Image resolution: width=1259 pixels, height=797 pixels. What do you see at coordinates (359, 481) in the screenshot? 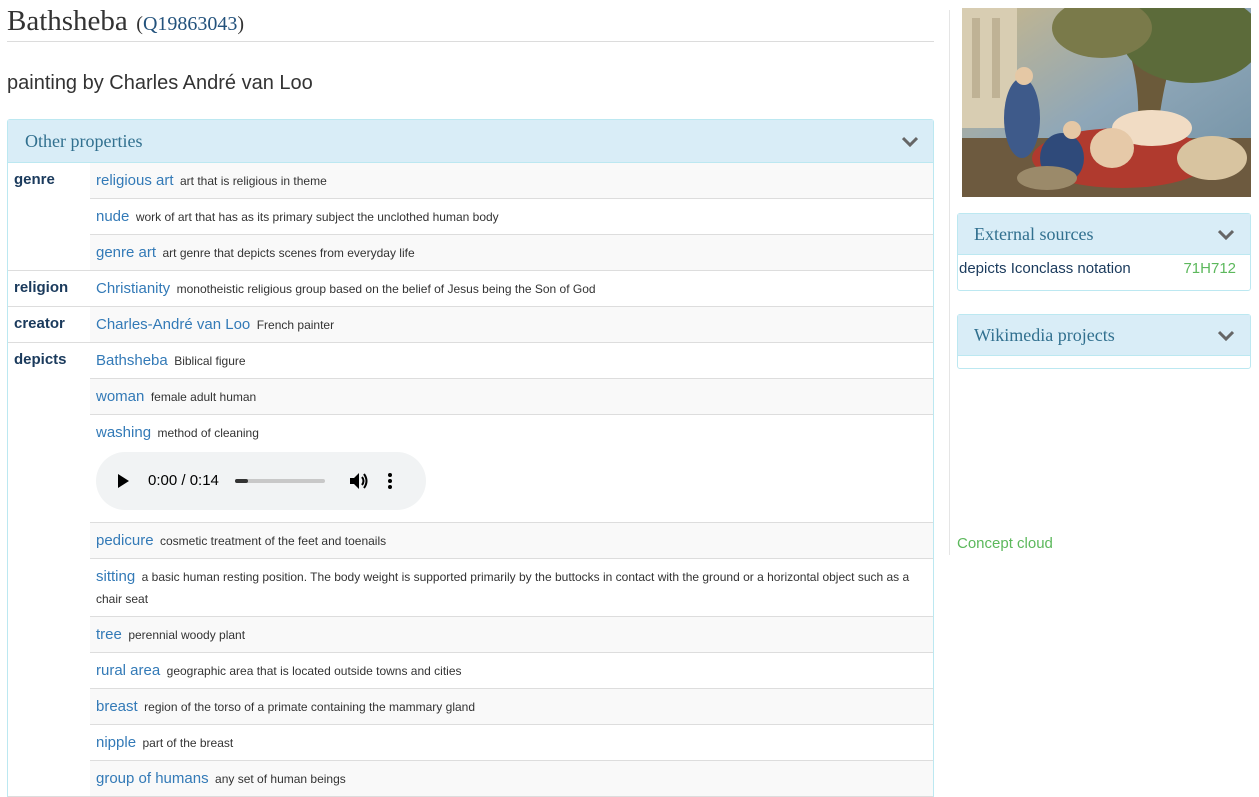
I see `volume-icon` at bounding box center [359, 481].